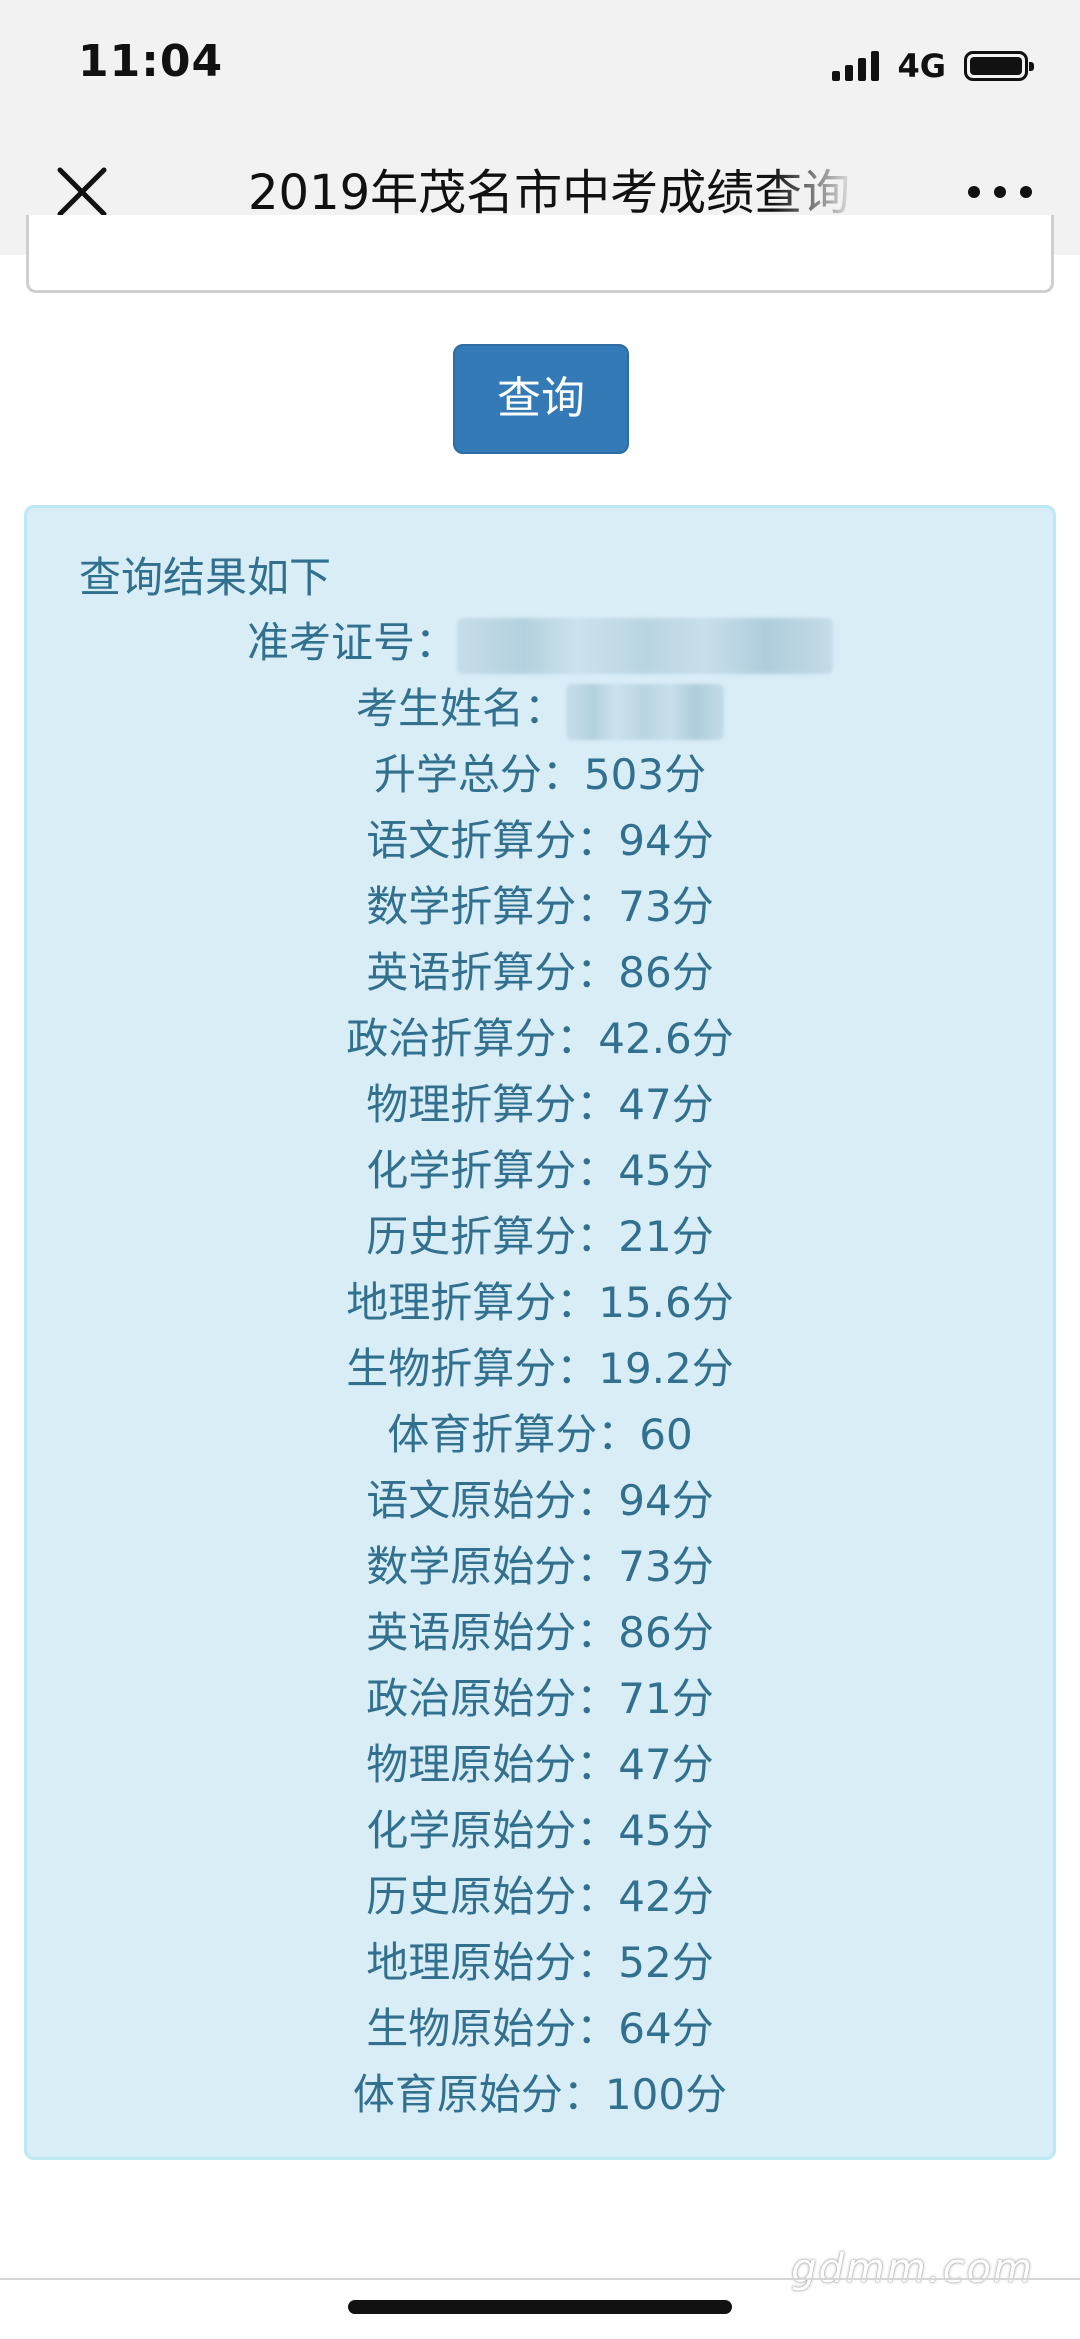  Describe the element at coordinates (492, 1104) in the screenshot. I see `score-label: 物理折算分：` at that location.